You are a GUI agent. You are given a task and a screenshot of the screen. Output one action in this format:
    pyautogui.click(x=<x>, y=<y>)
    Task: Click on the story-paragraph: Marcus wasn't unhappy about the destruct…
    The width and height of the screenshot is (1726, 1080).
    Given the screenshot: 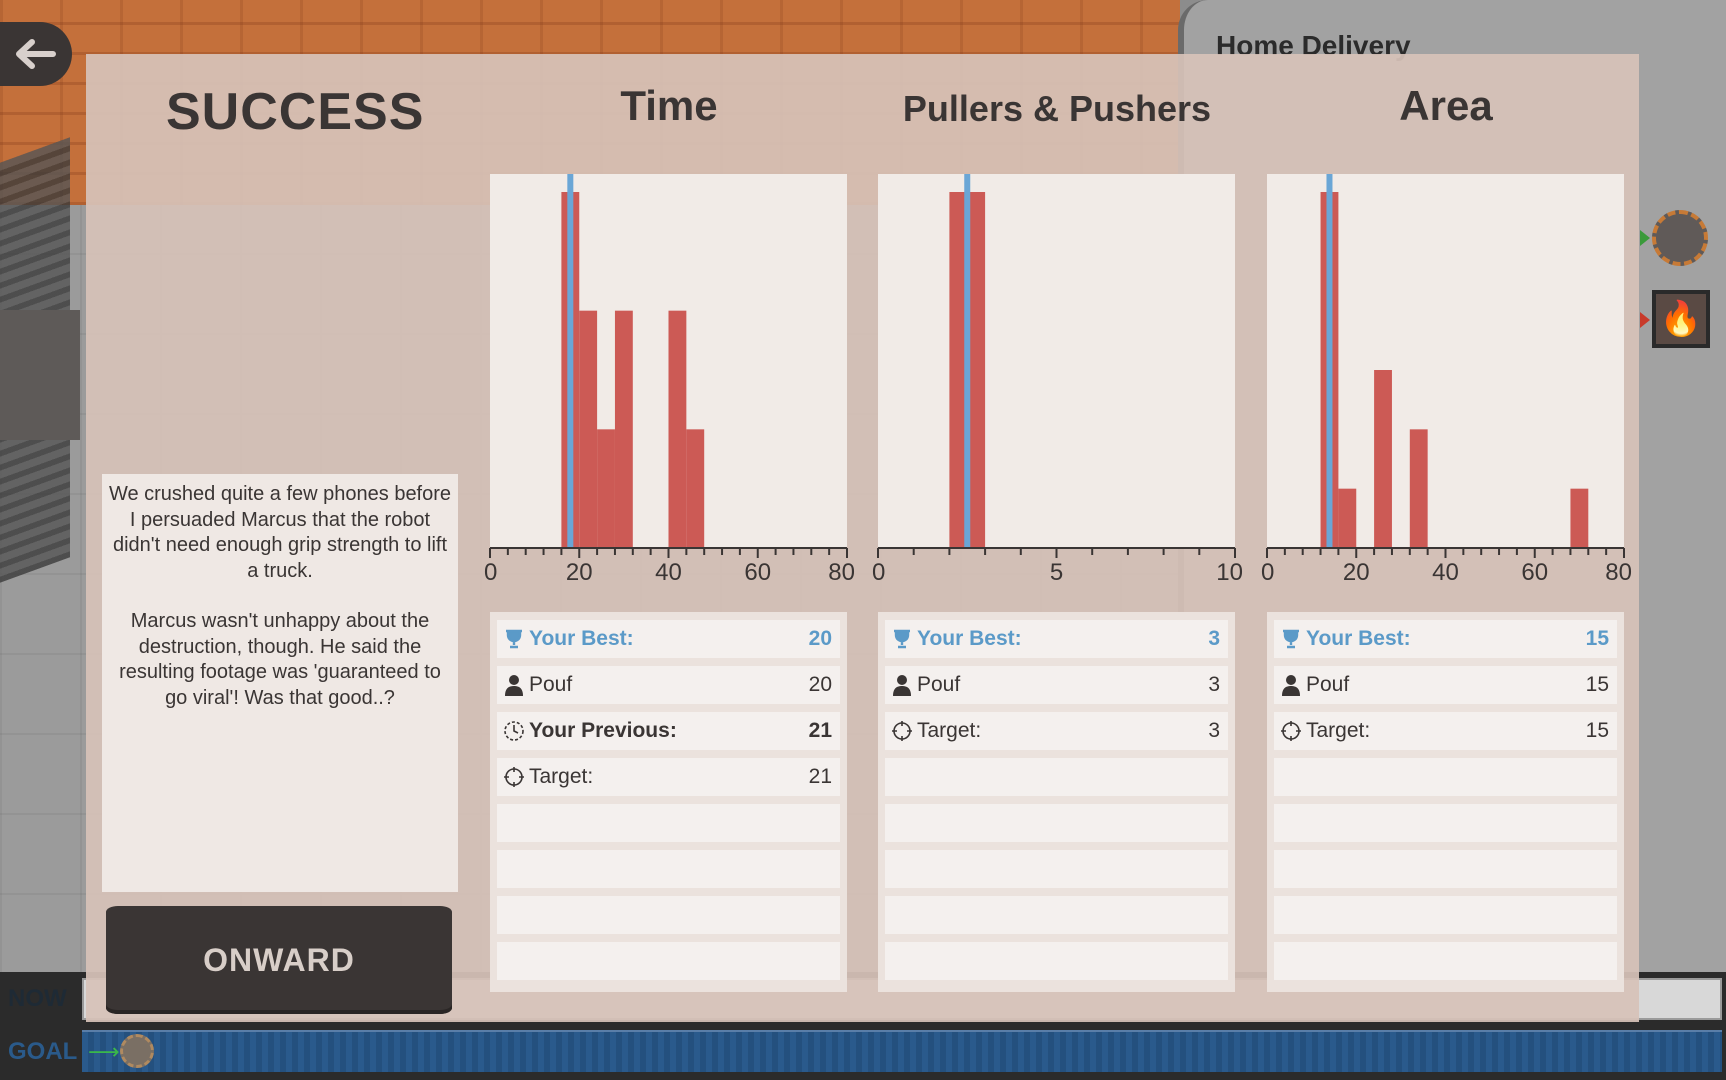 What is the action you would take?
    pyautogui.click(x=280, y=659)
    